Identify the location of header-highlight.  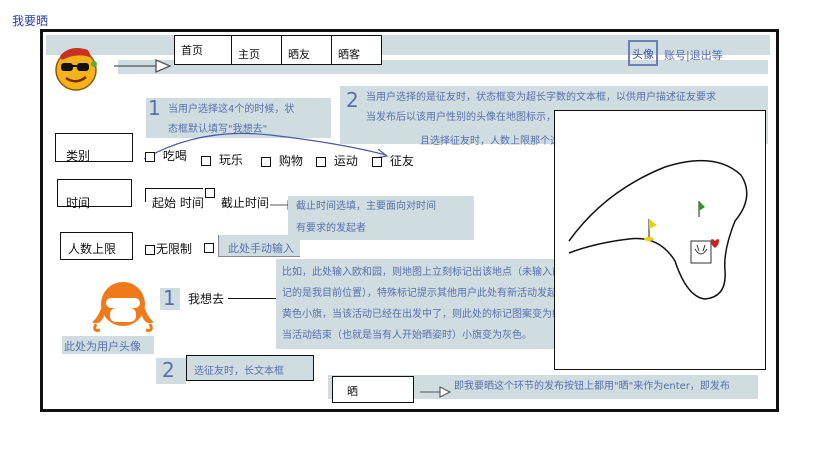
(408, 45).